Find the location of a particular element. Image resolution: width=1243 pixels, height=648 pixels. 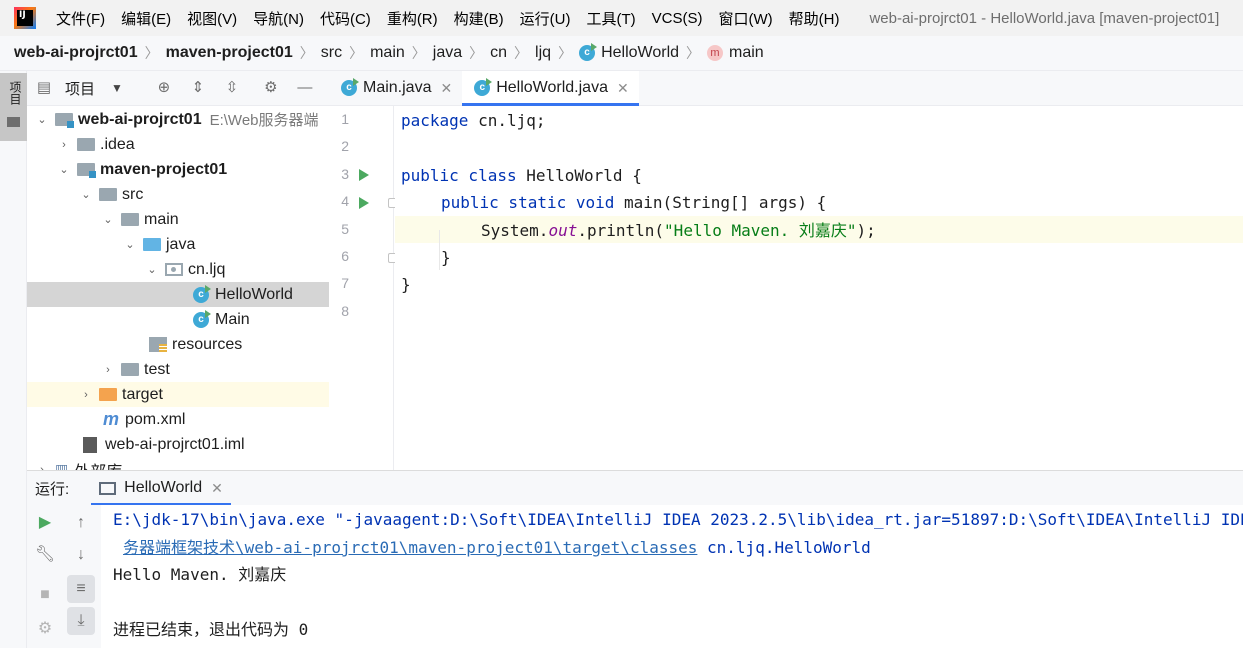

tab-main-java: c Main.java ✕ is located at coordinates (395, 88).